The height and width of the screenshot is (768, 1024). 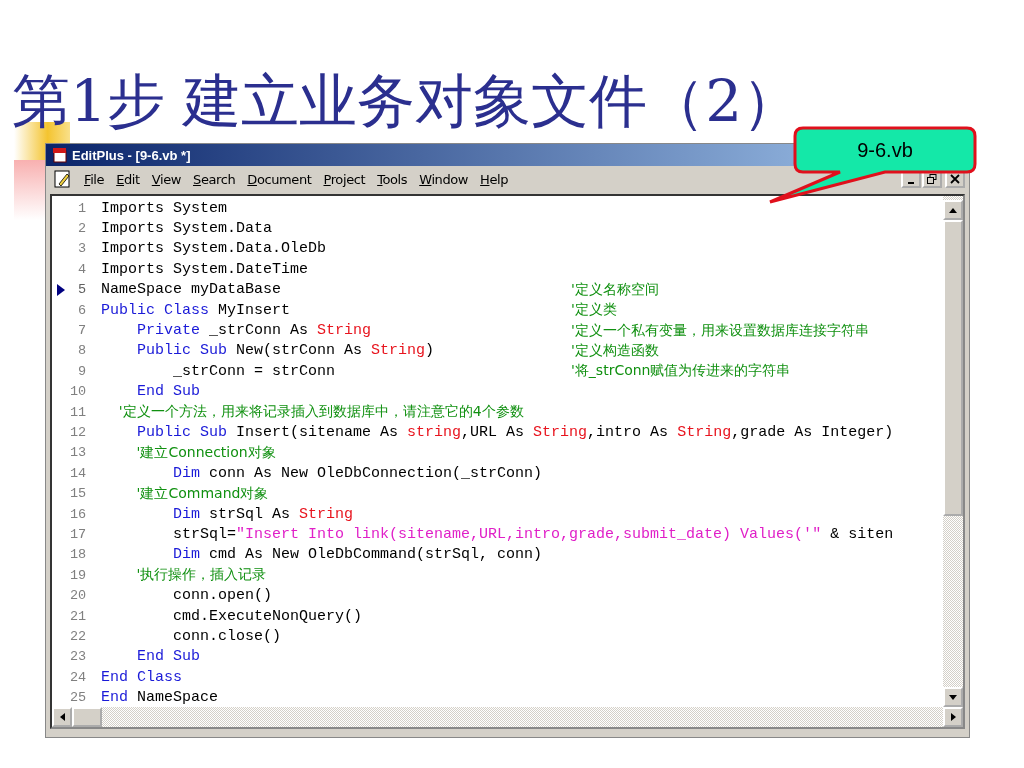 What do you see at coordinates (955, 179) in the screenshot?
I see `close-icon` at bounding box center [955, 179].